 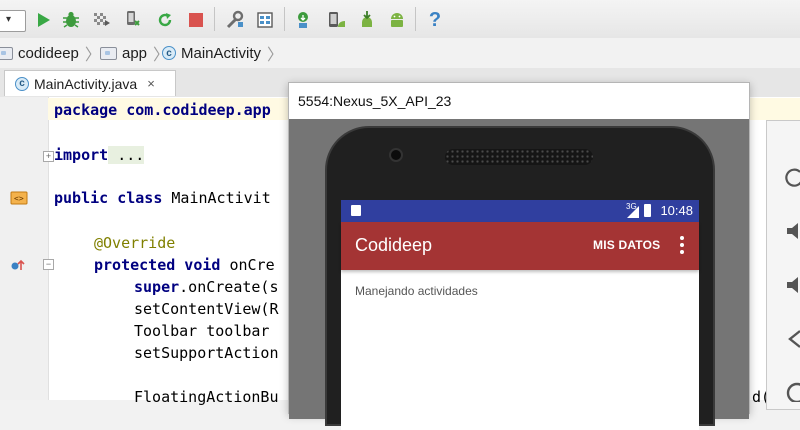 I want to click on app-toolbar: Codideep MIS DATOS, so click(x=520, y=246).